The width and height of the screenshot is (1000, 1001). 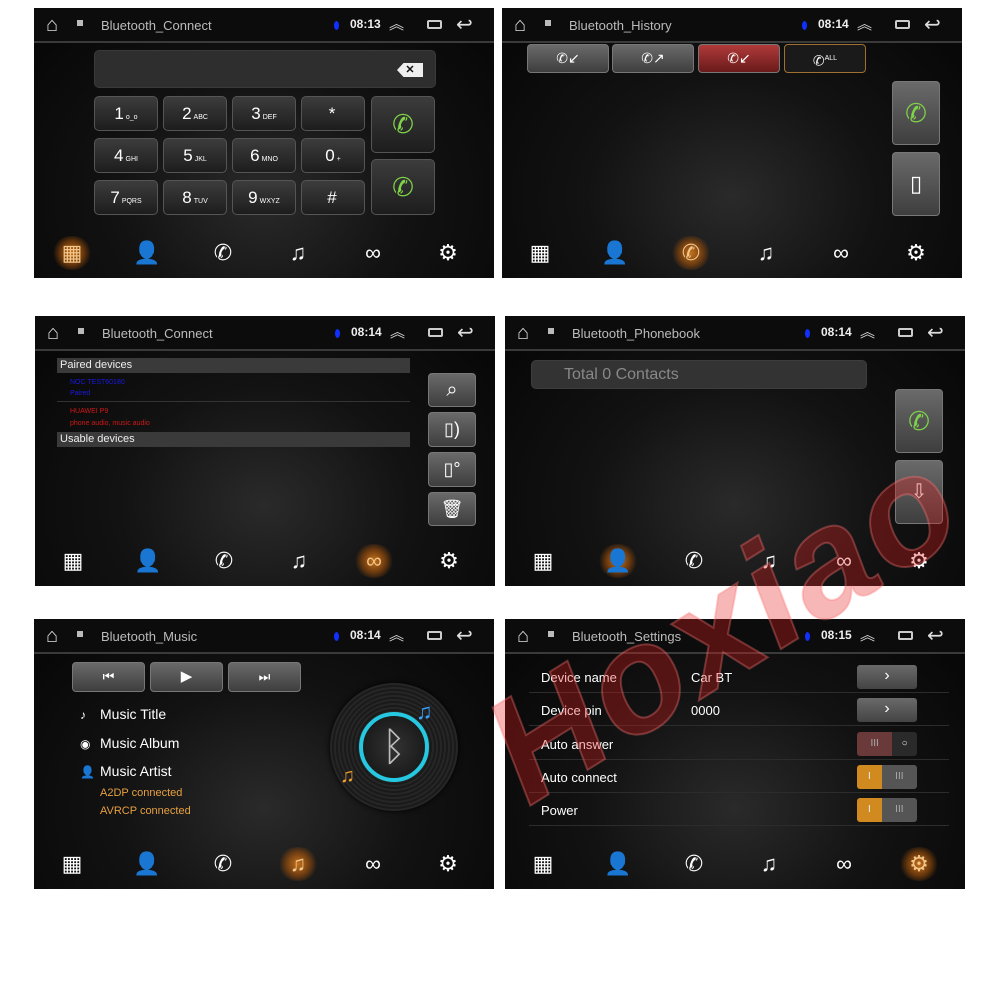 What do you see at coordinates (452, 390) in the screenshot?
I see `search-devices-button: ⌕` at bounding box center [452, 390].